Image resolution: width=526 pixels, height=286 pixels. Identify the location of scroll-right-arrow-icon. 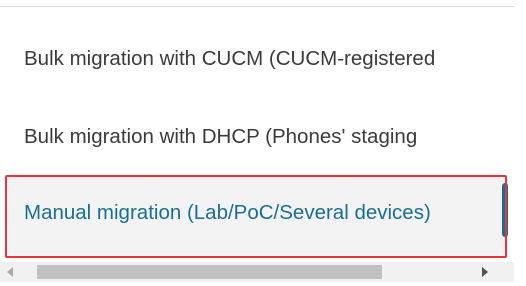
(485, 272).